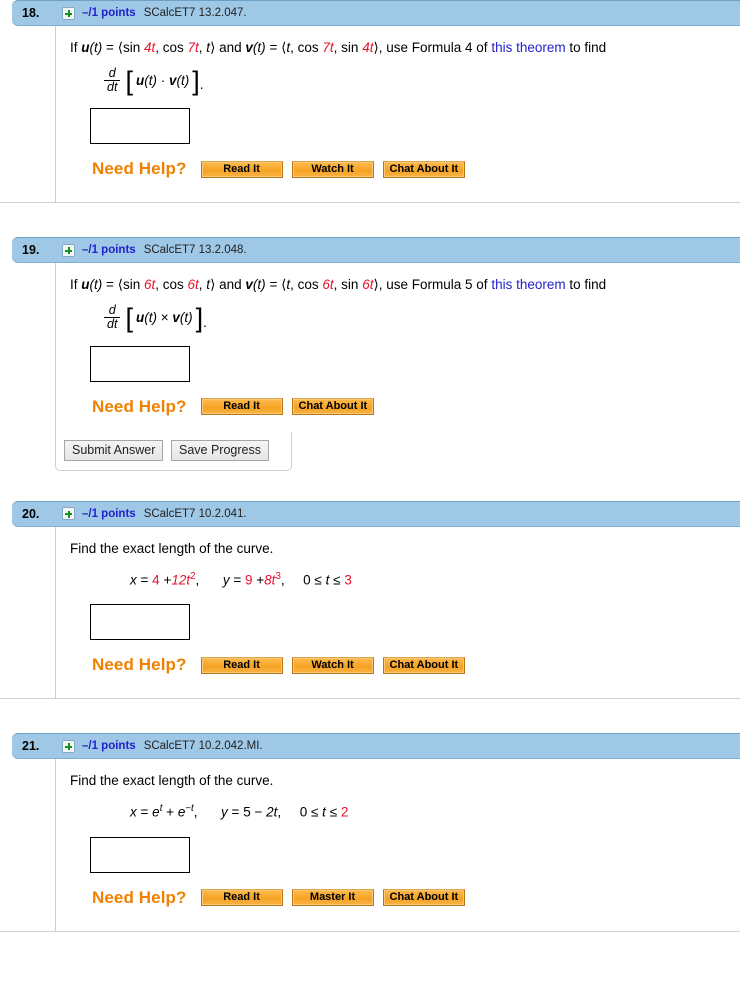 The width and height of the screenshot is (740, 988). I want to click on eq-y-a: 9, so click(249, 579).